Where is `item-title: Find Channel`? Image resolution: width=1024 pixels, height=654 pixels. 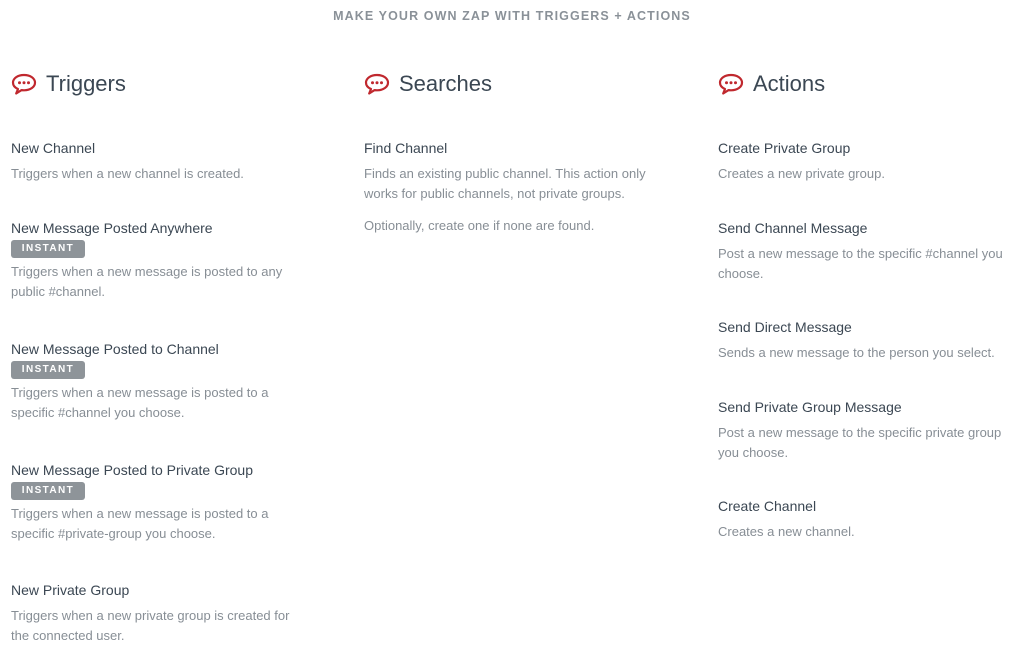 item-title: Find Channel is located at coordinates (514, 148).